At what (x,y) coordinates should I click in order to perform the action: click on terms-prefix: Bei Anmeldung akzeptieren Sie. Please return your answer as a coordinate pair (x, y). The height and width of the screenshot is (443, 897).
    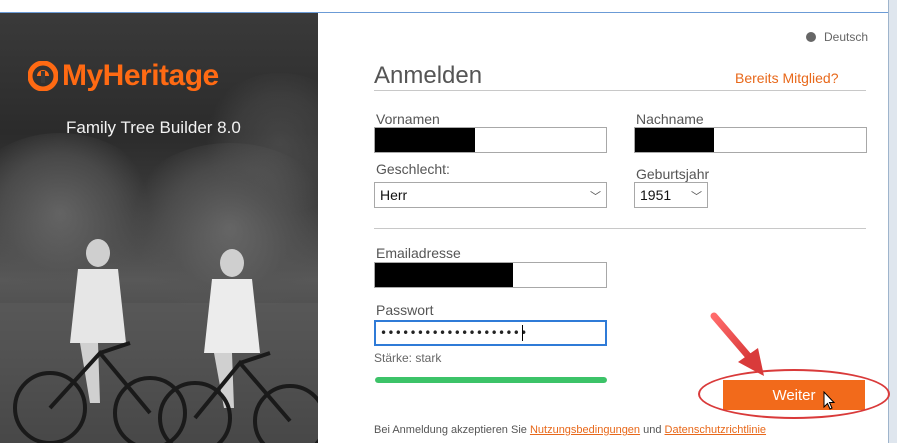
    Looking at the image, I should click on (450, 430).